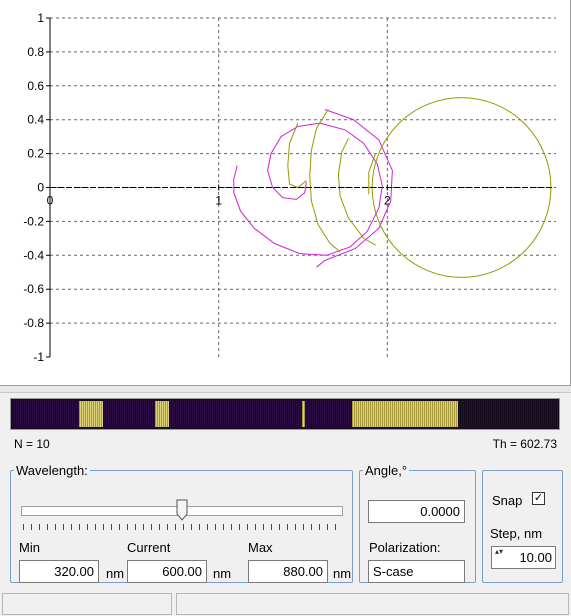 Image resolution: width=571 pixels, height=616 pixels. What do you see at coordinates (35, 120) in the screenshot?
I see `y-tick-label: 0.4` at bounding box center [35, 120].